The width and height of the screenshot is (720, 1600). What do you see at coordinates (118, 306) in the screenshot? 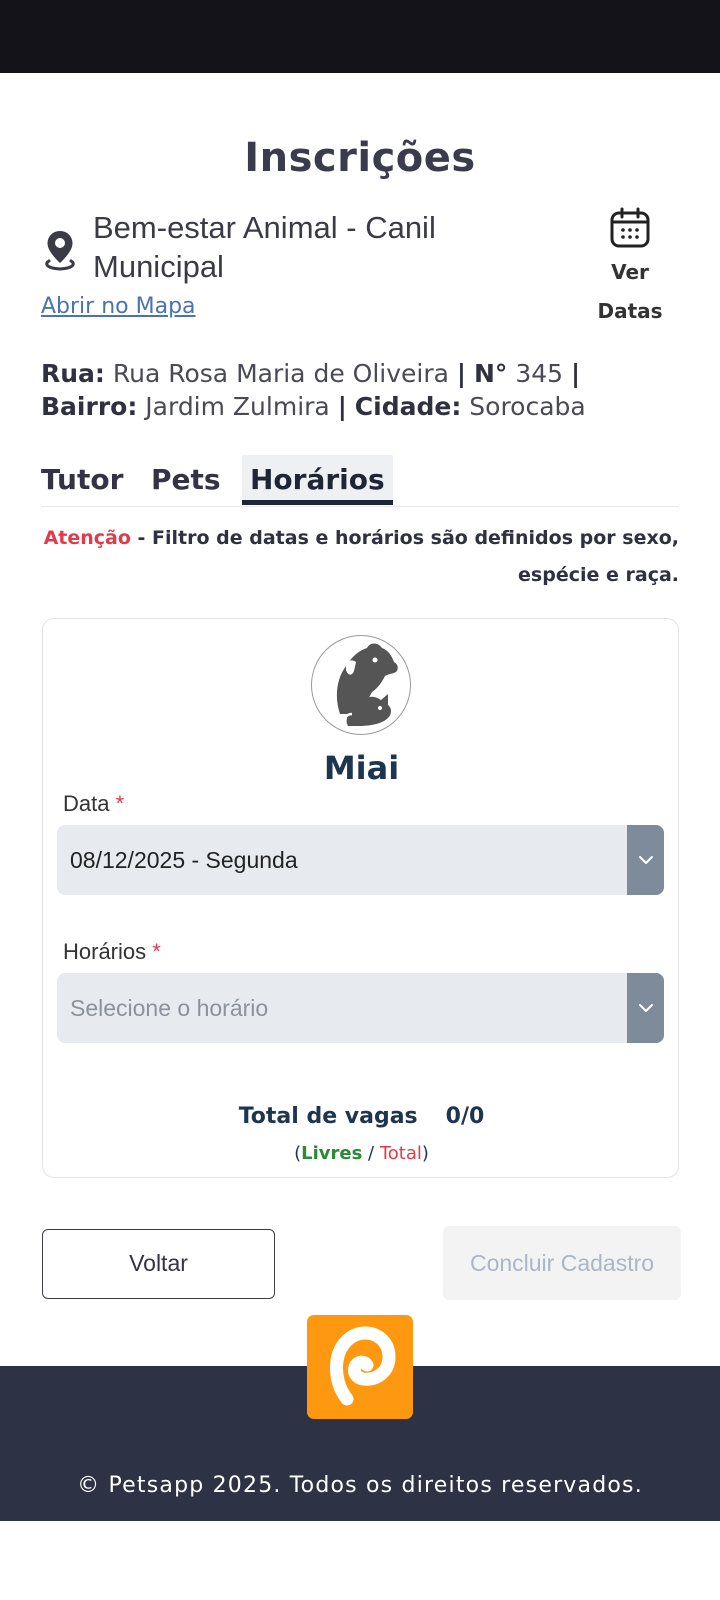
I see `open-map-link: Abrir no Mapa` at bounding box center [118, 306].